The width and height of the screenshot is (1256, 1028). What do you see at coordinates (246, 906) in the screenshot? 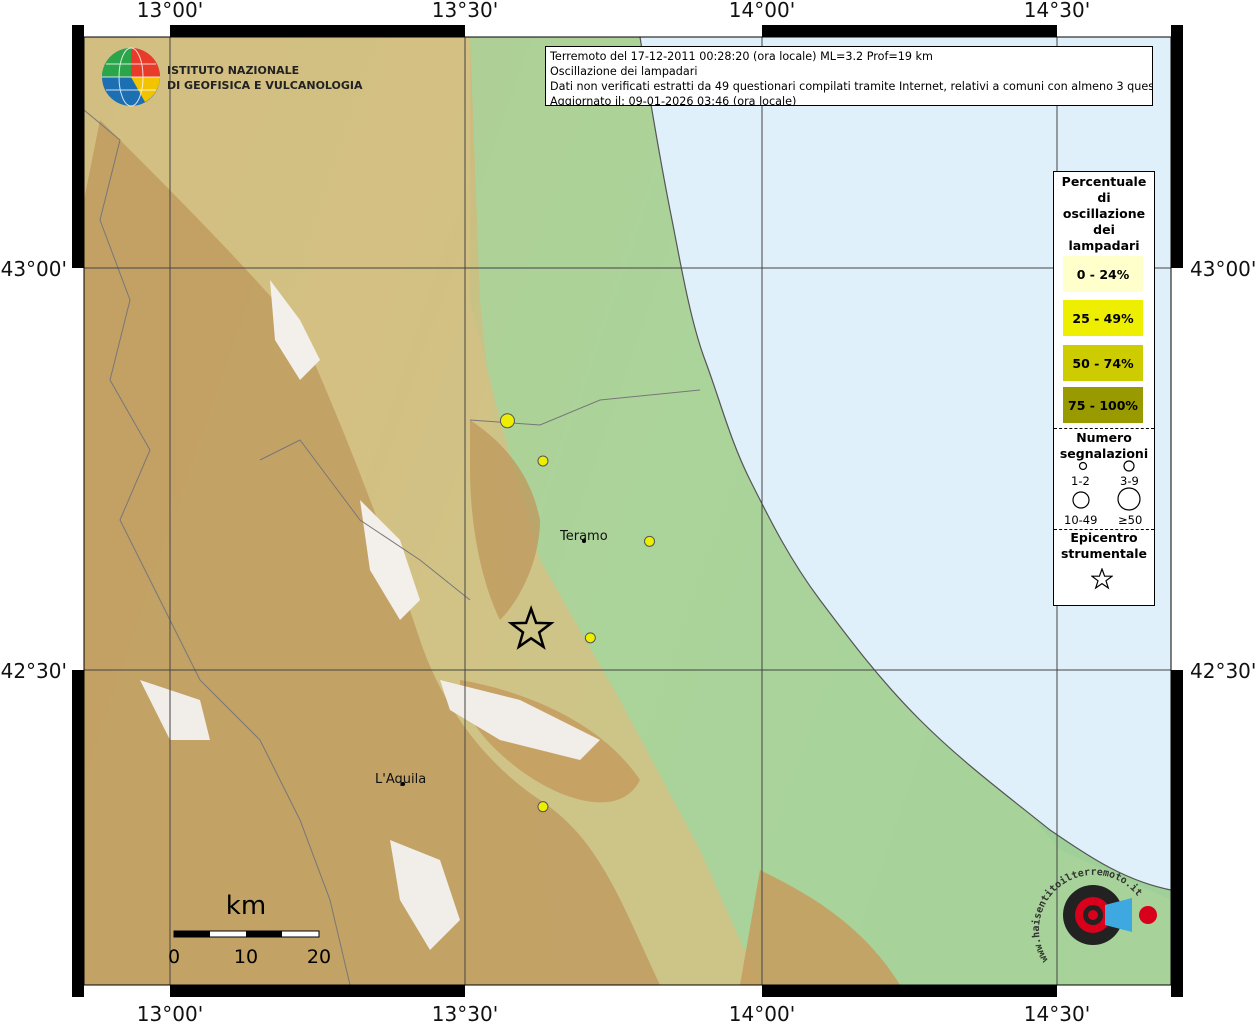
I see `scale-unit: km` at bounding box center [246, 906].